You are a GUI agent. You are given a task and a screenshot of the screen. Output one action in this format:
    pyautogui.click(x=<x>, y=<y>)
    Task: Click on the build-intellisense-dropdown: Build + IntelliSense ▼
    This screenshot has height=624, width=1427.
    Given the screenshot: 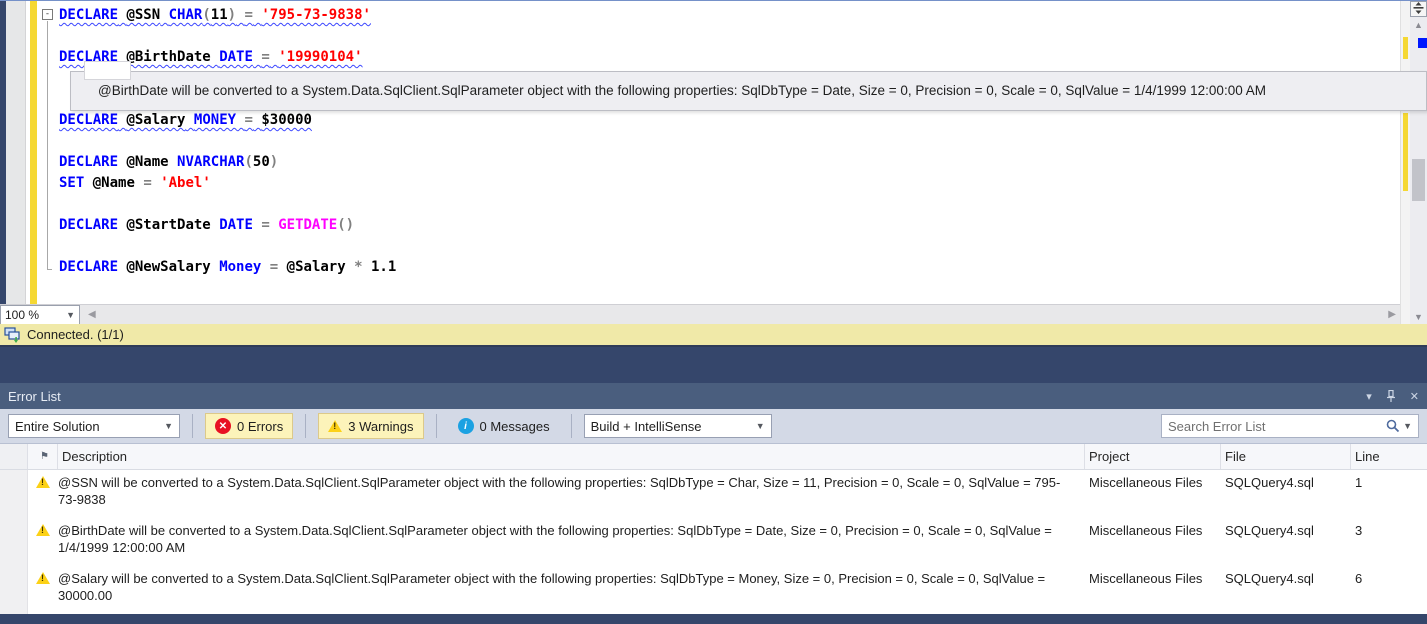 What is the action you would take?
    pyautogui.click(x=677, y=426)
    